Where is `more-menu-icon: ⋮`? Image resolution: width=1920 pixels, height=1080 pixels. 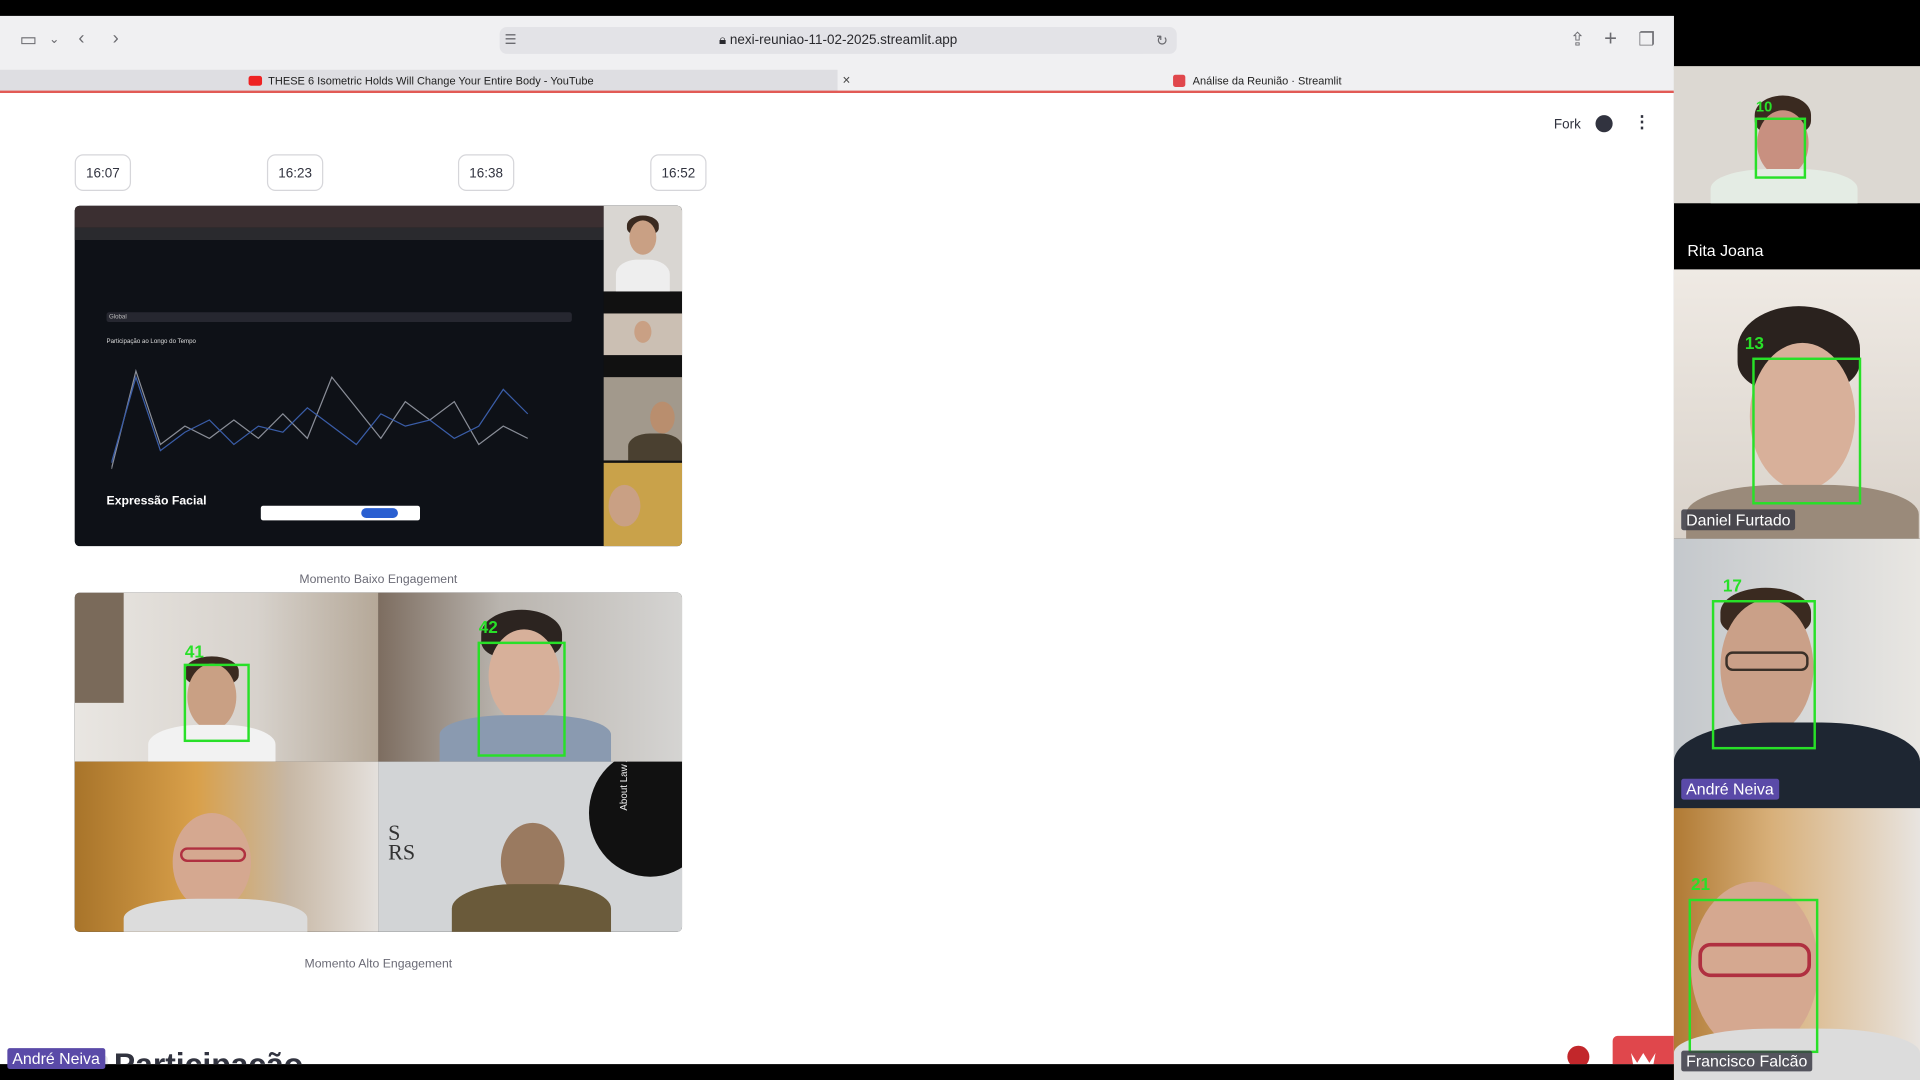
more-menu-icon: ⋮ is located at coordinates (1641, 121).